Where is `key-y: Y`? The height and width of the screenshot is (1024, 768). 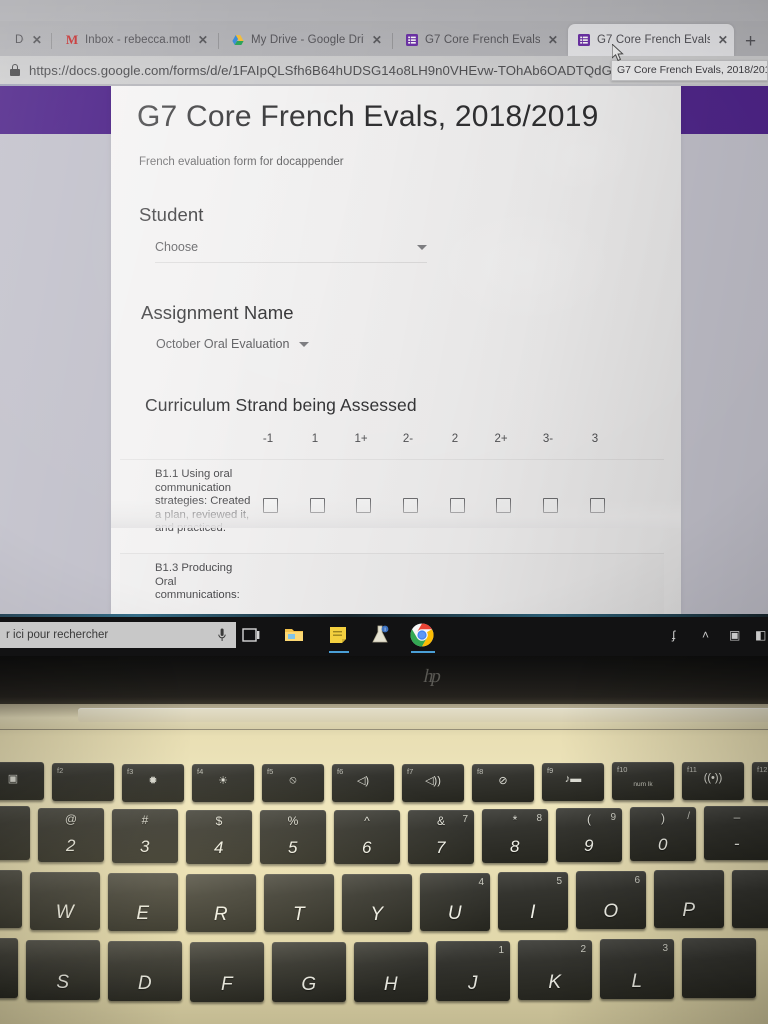 key-y: Y is located at coordinates (377, 903).